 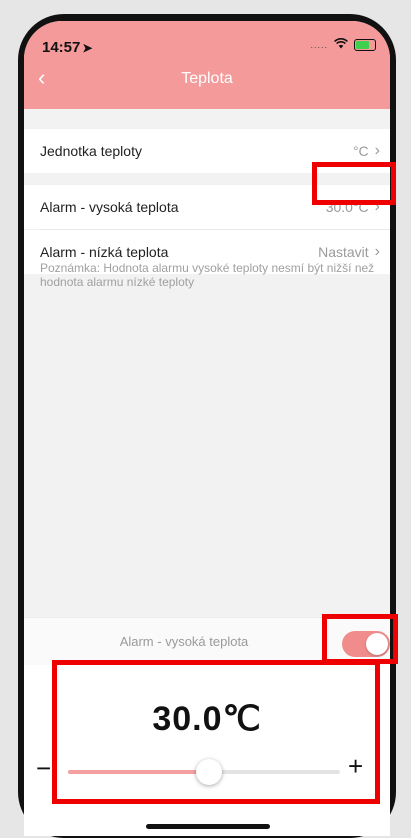 What do you see at coordinates (207, 78) in the screenshot?
I see `page-title: Teplota` at bounding box center [207, 78].